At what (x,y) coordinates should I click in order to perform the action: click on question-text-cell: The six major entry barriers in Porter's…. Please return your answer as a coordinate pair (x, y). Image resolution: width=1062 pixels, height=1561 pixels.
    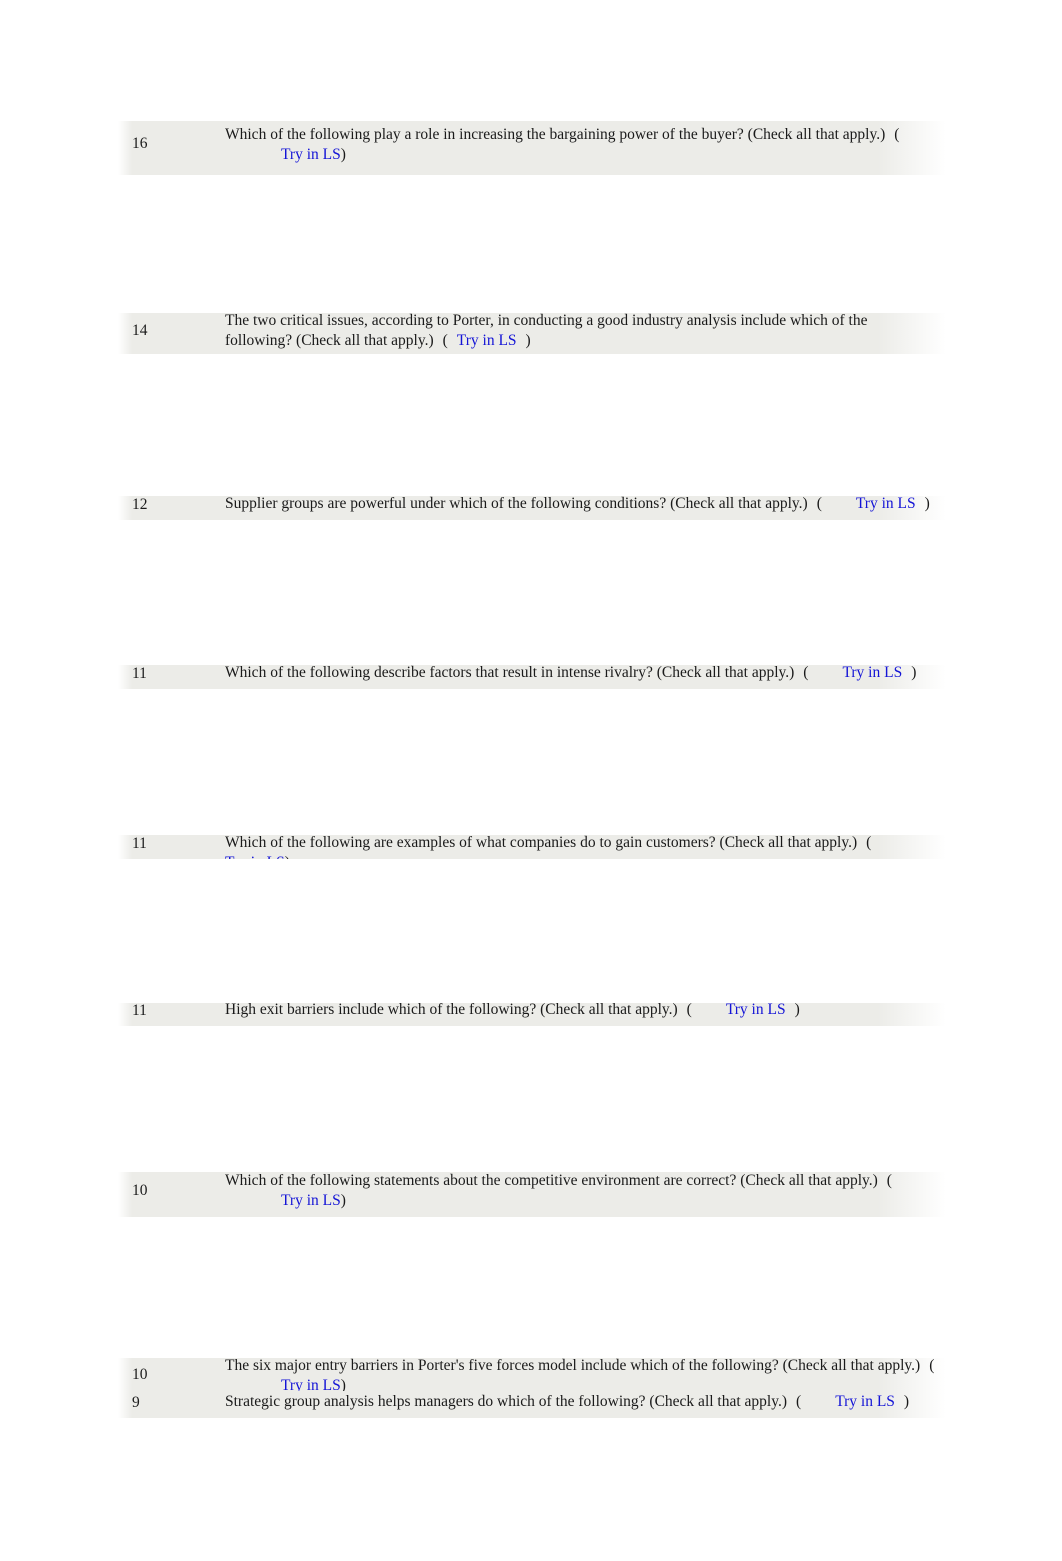
    Looking at the image, I should click on (581, 1374).